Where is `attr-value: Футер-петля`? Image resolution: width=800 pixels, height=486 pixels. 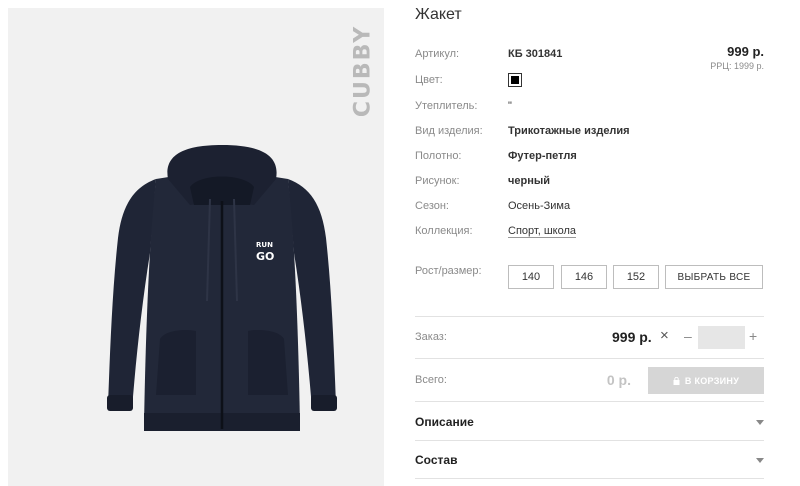
attr-value: Футер-петля is located at coordinates (542, 156).